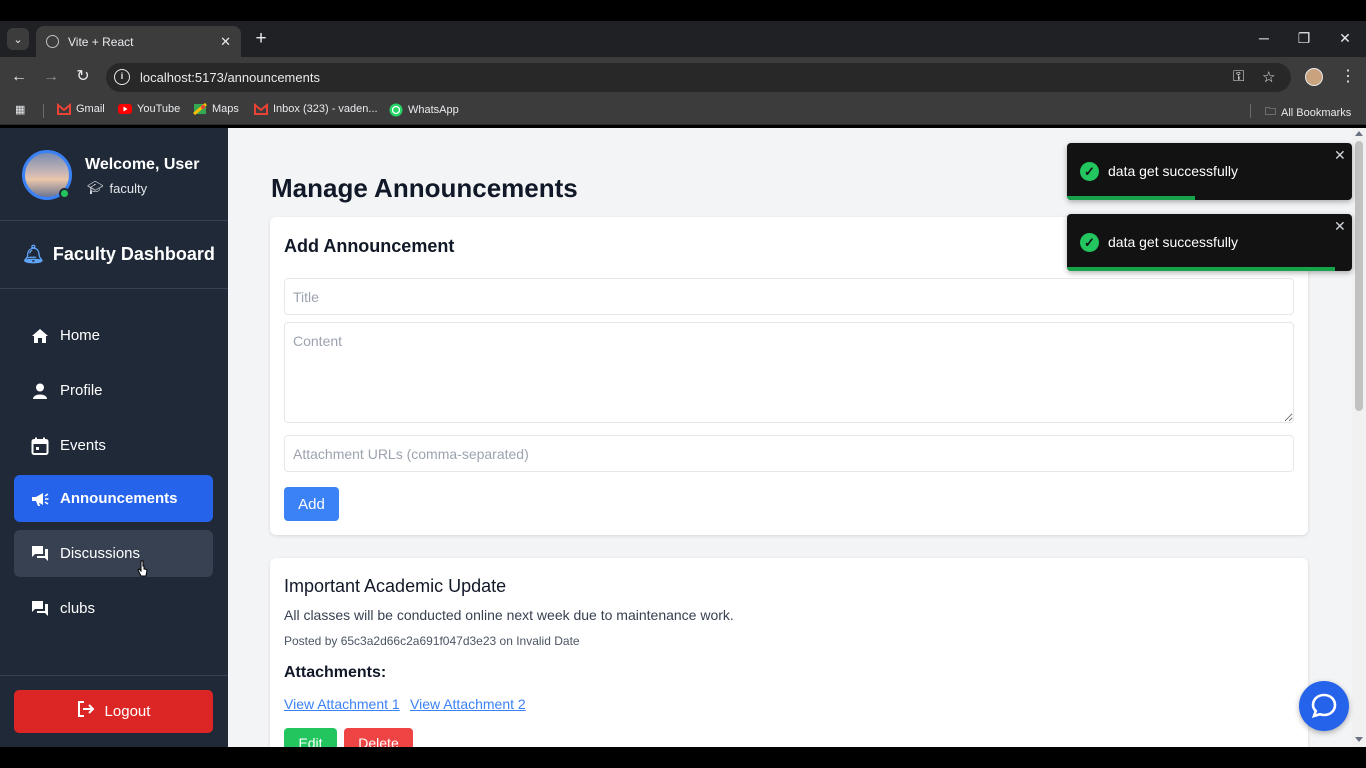 This screenshot has width=1366, height=768. What do you see at coordinates (335, 672) in the screenshot?
I see `attachments-heading: Attachments:` at bounding box center [335, 672].